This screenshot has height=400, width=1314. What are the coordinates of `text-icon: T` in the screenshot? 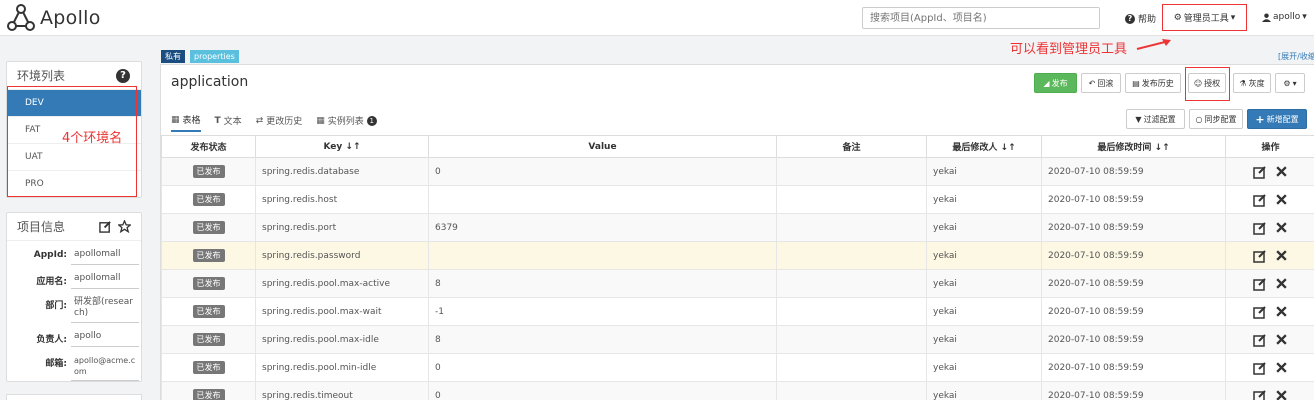 It's located at (217, 120).